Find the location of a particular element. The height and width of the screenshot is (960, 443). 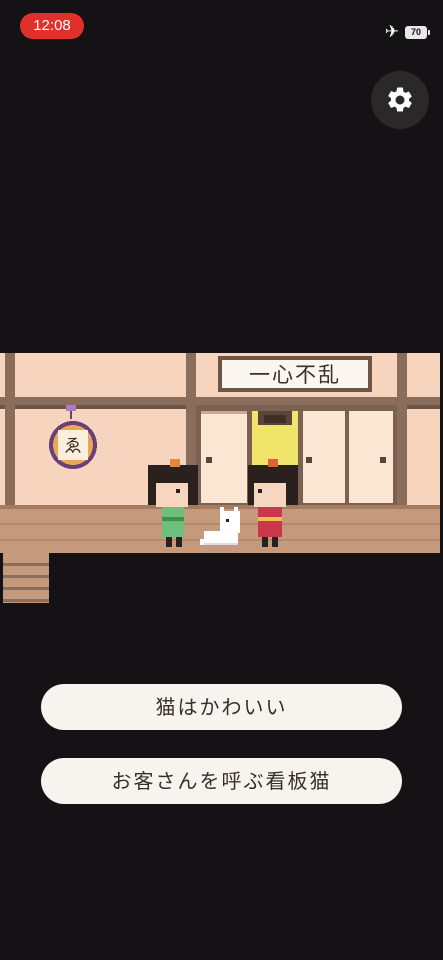

choice-button-2: お客さんを呼ぶ看板猫 is located at coordinates (221, 781).